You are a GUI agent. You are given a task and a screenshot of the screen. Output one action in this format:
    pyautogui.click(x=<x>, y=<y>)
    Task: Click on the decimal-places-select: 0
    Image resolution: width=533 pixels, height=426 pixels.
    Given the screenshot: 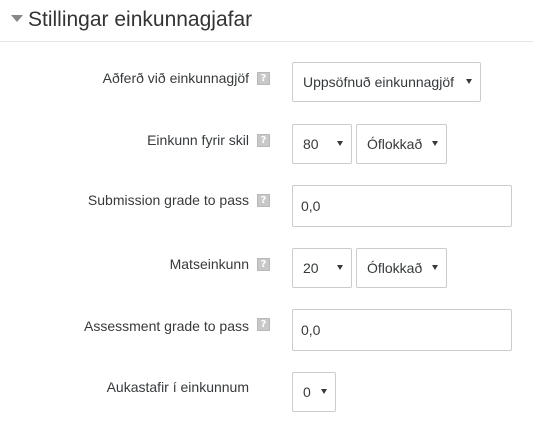 What is the action you would take?
    pyautogui.click(x=314, y=392)
    